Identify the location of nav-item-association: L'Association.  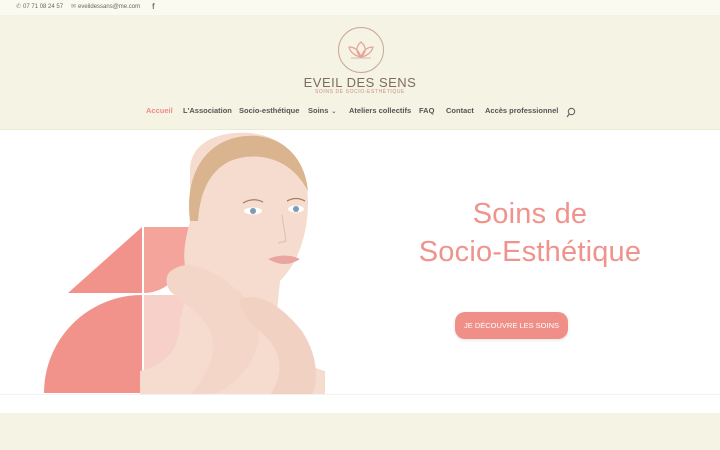
(207, 110).